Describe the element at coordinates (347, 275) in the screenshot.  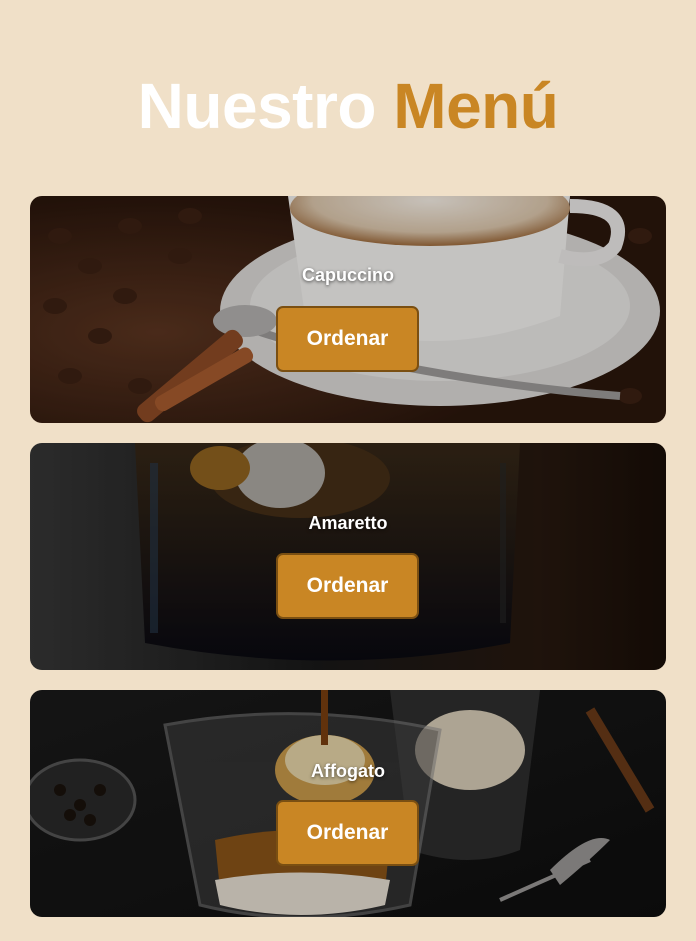
I see `menu-item-name: Capuccino` at that location.